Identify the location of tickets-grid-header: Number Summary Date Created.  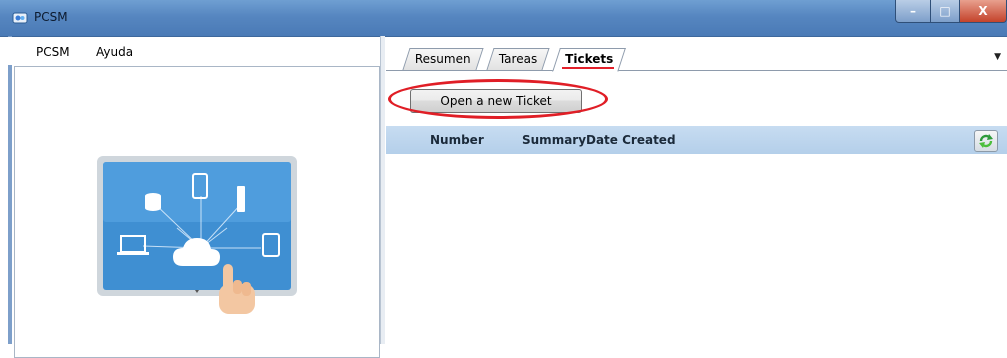
(696, 140).